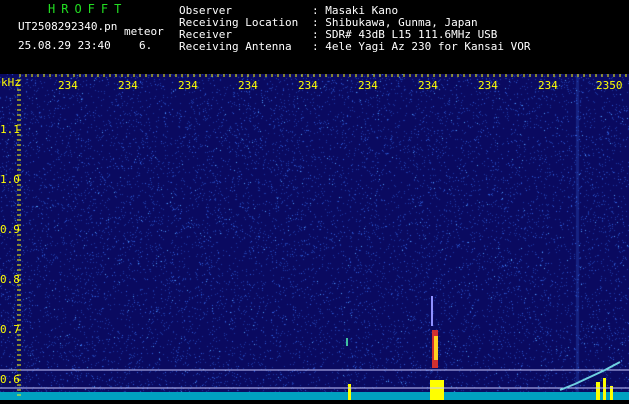  Describe the element at coordinates (598, 391) in the screenshot. I see `echo-spike-right` at that location.